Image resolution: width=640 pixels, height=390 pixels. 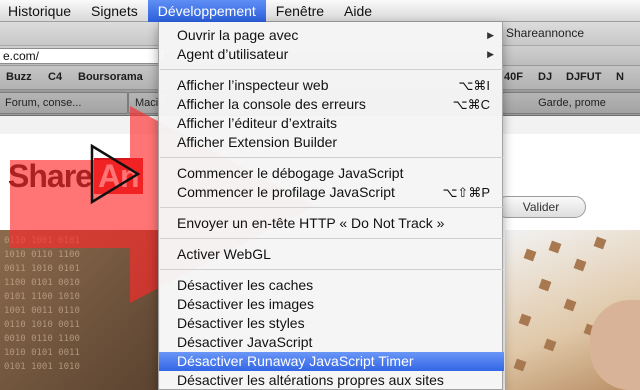 I want to click on menu-aide: Aide, so click(x=358, y=11).